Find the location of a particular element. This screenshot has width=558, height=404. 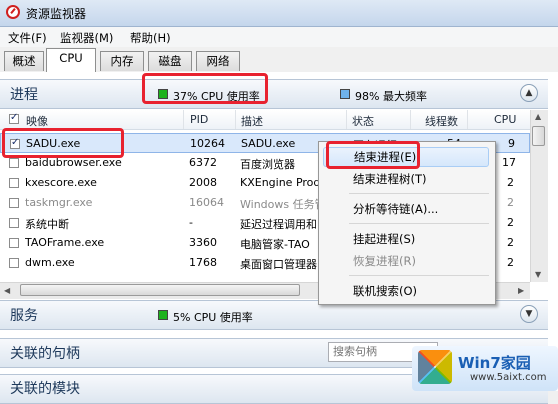

services-cpu-label: 5% CPU 使用率 is located at coordinates (213, 317).